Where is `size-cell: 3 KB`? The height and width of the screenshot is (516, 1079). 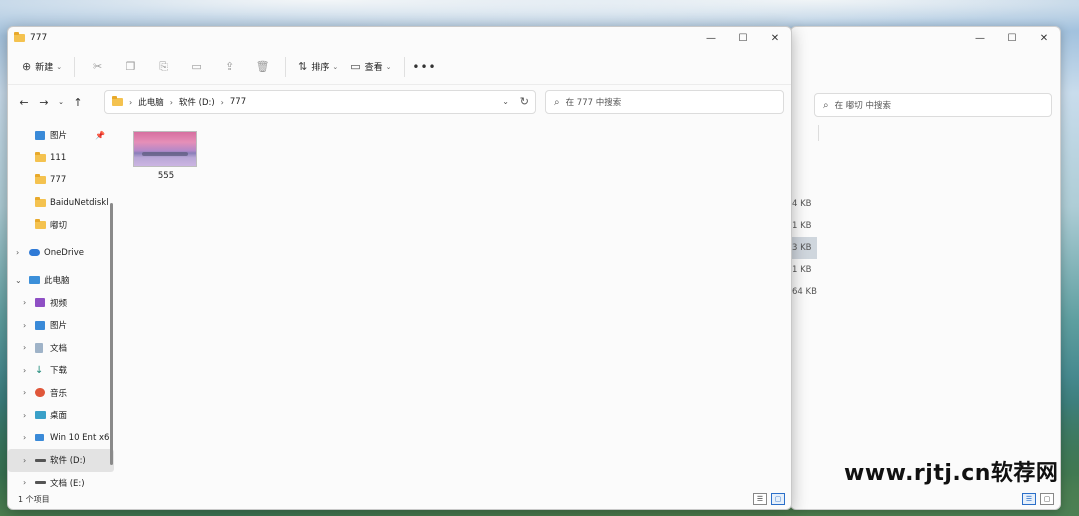 size-cell: 3 KB is located at coordinates (804, 248).